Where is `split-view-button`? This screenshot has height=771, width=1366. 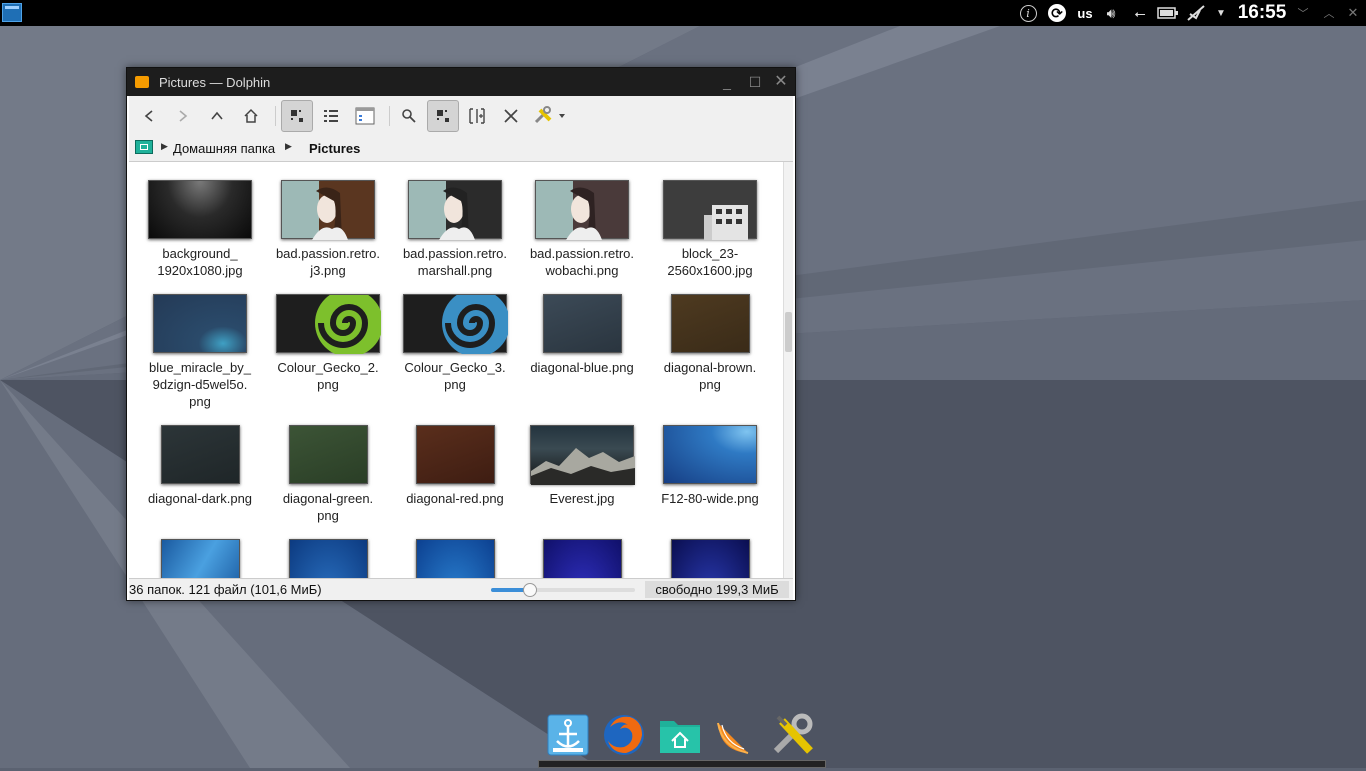
split-view-button is located at coordinates (477, 116).